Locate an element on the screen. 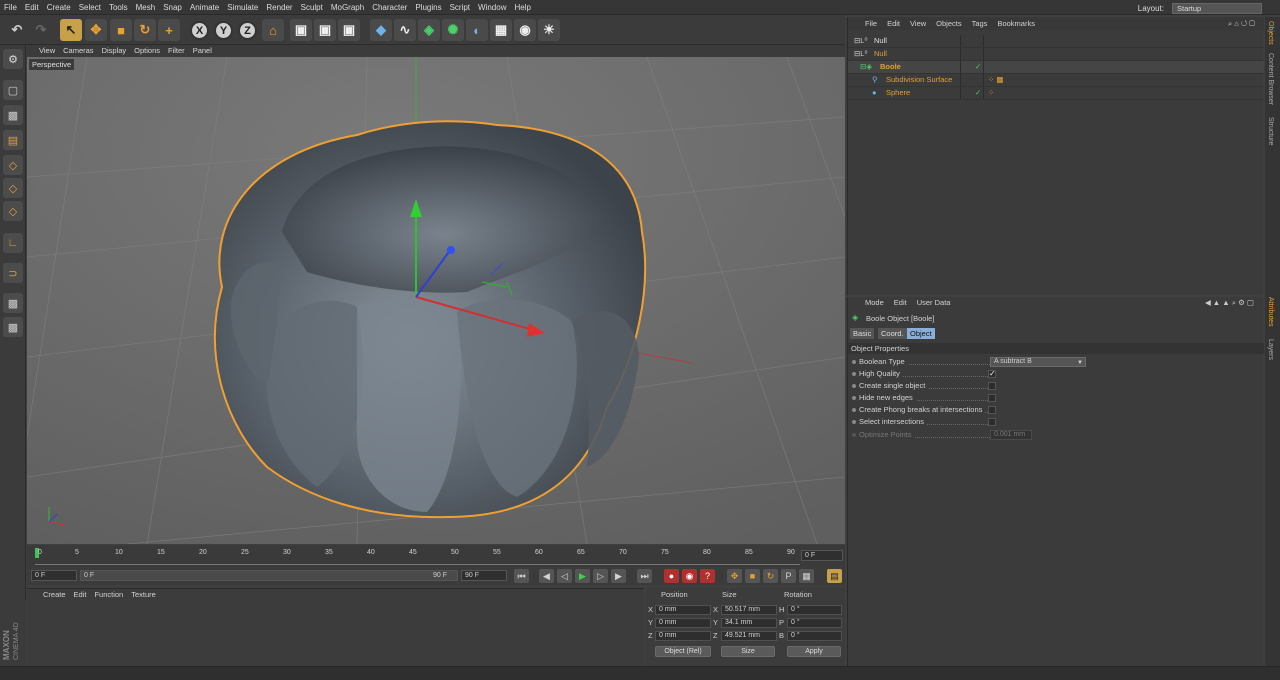  attributes-menu-mode: Mode is located at coordinates (874, 303).